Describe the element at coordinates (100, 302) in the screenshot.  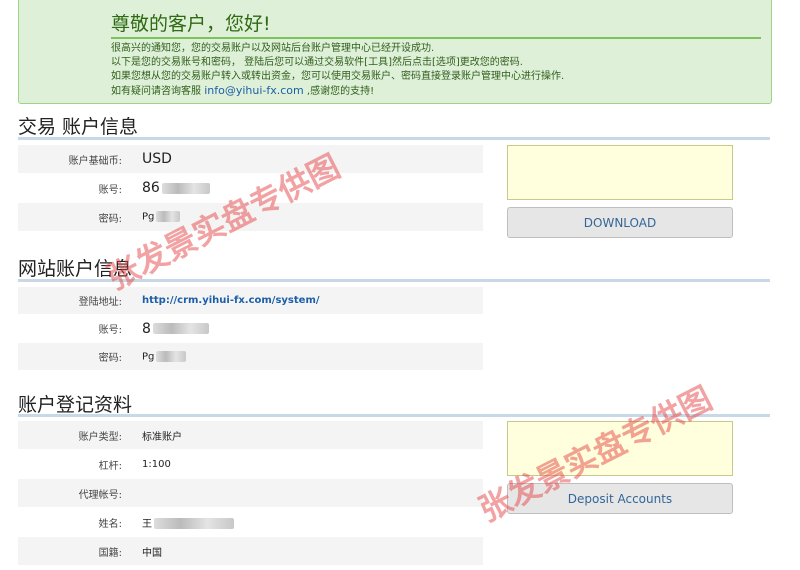
I see `login-url-label: 登陆地址:` at that location.